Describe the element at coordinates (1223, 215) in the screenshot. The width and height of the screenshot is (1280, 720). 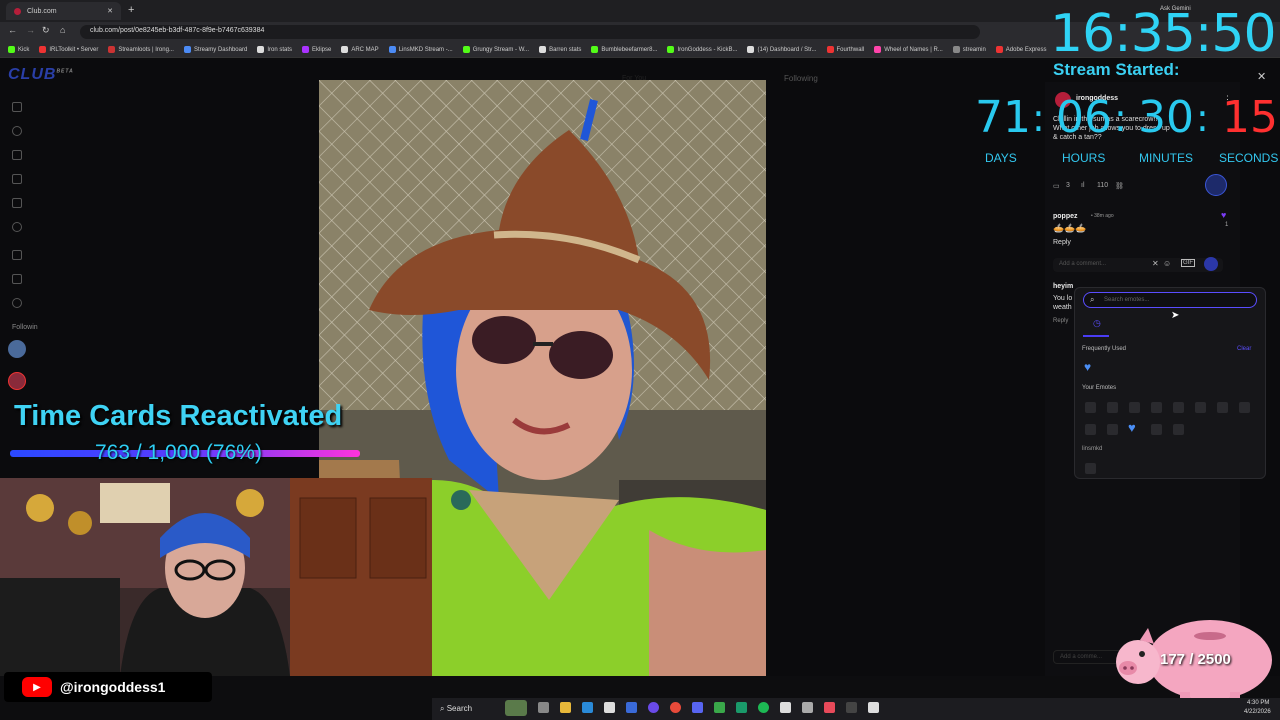
I see `heart-icon: ♥` at that location.